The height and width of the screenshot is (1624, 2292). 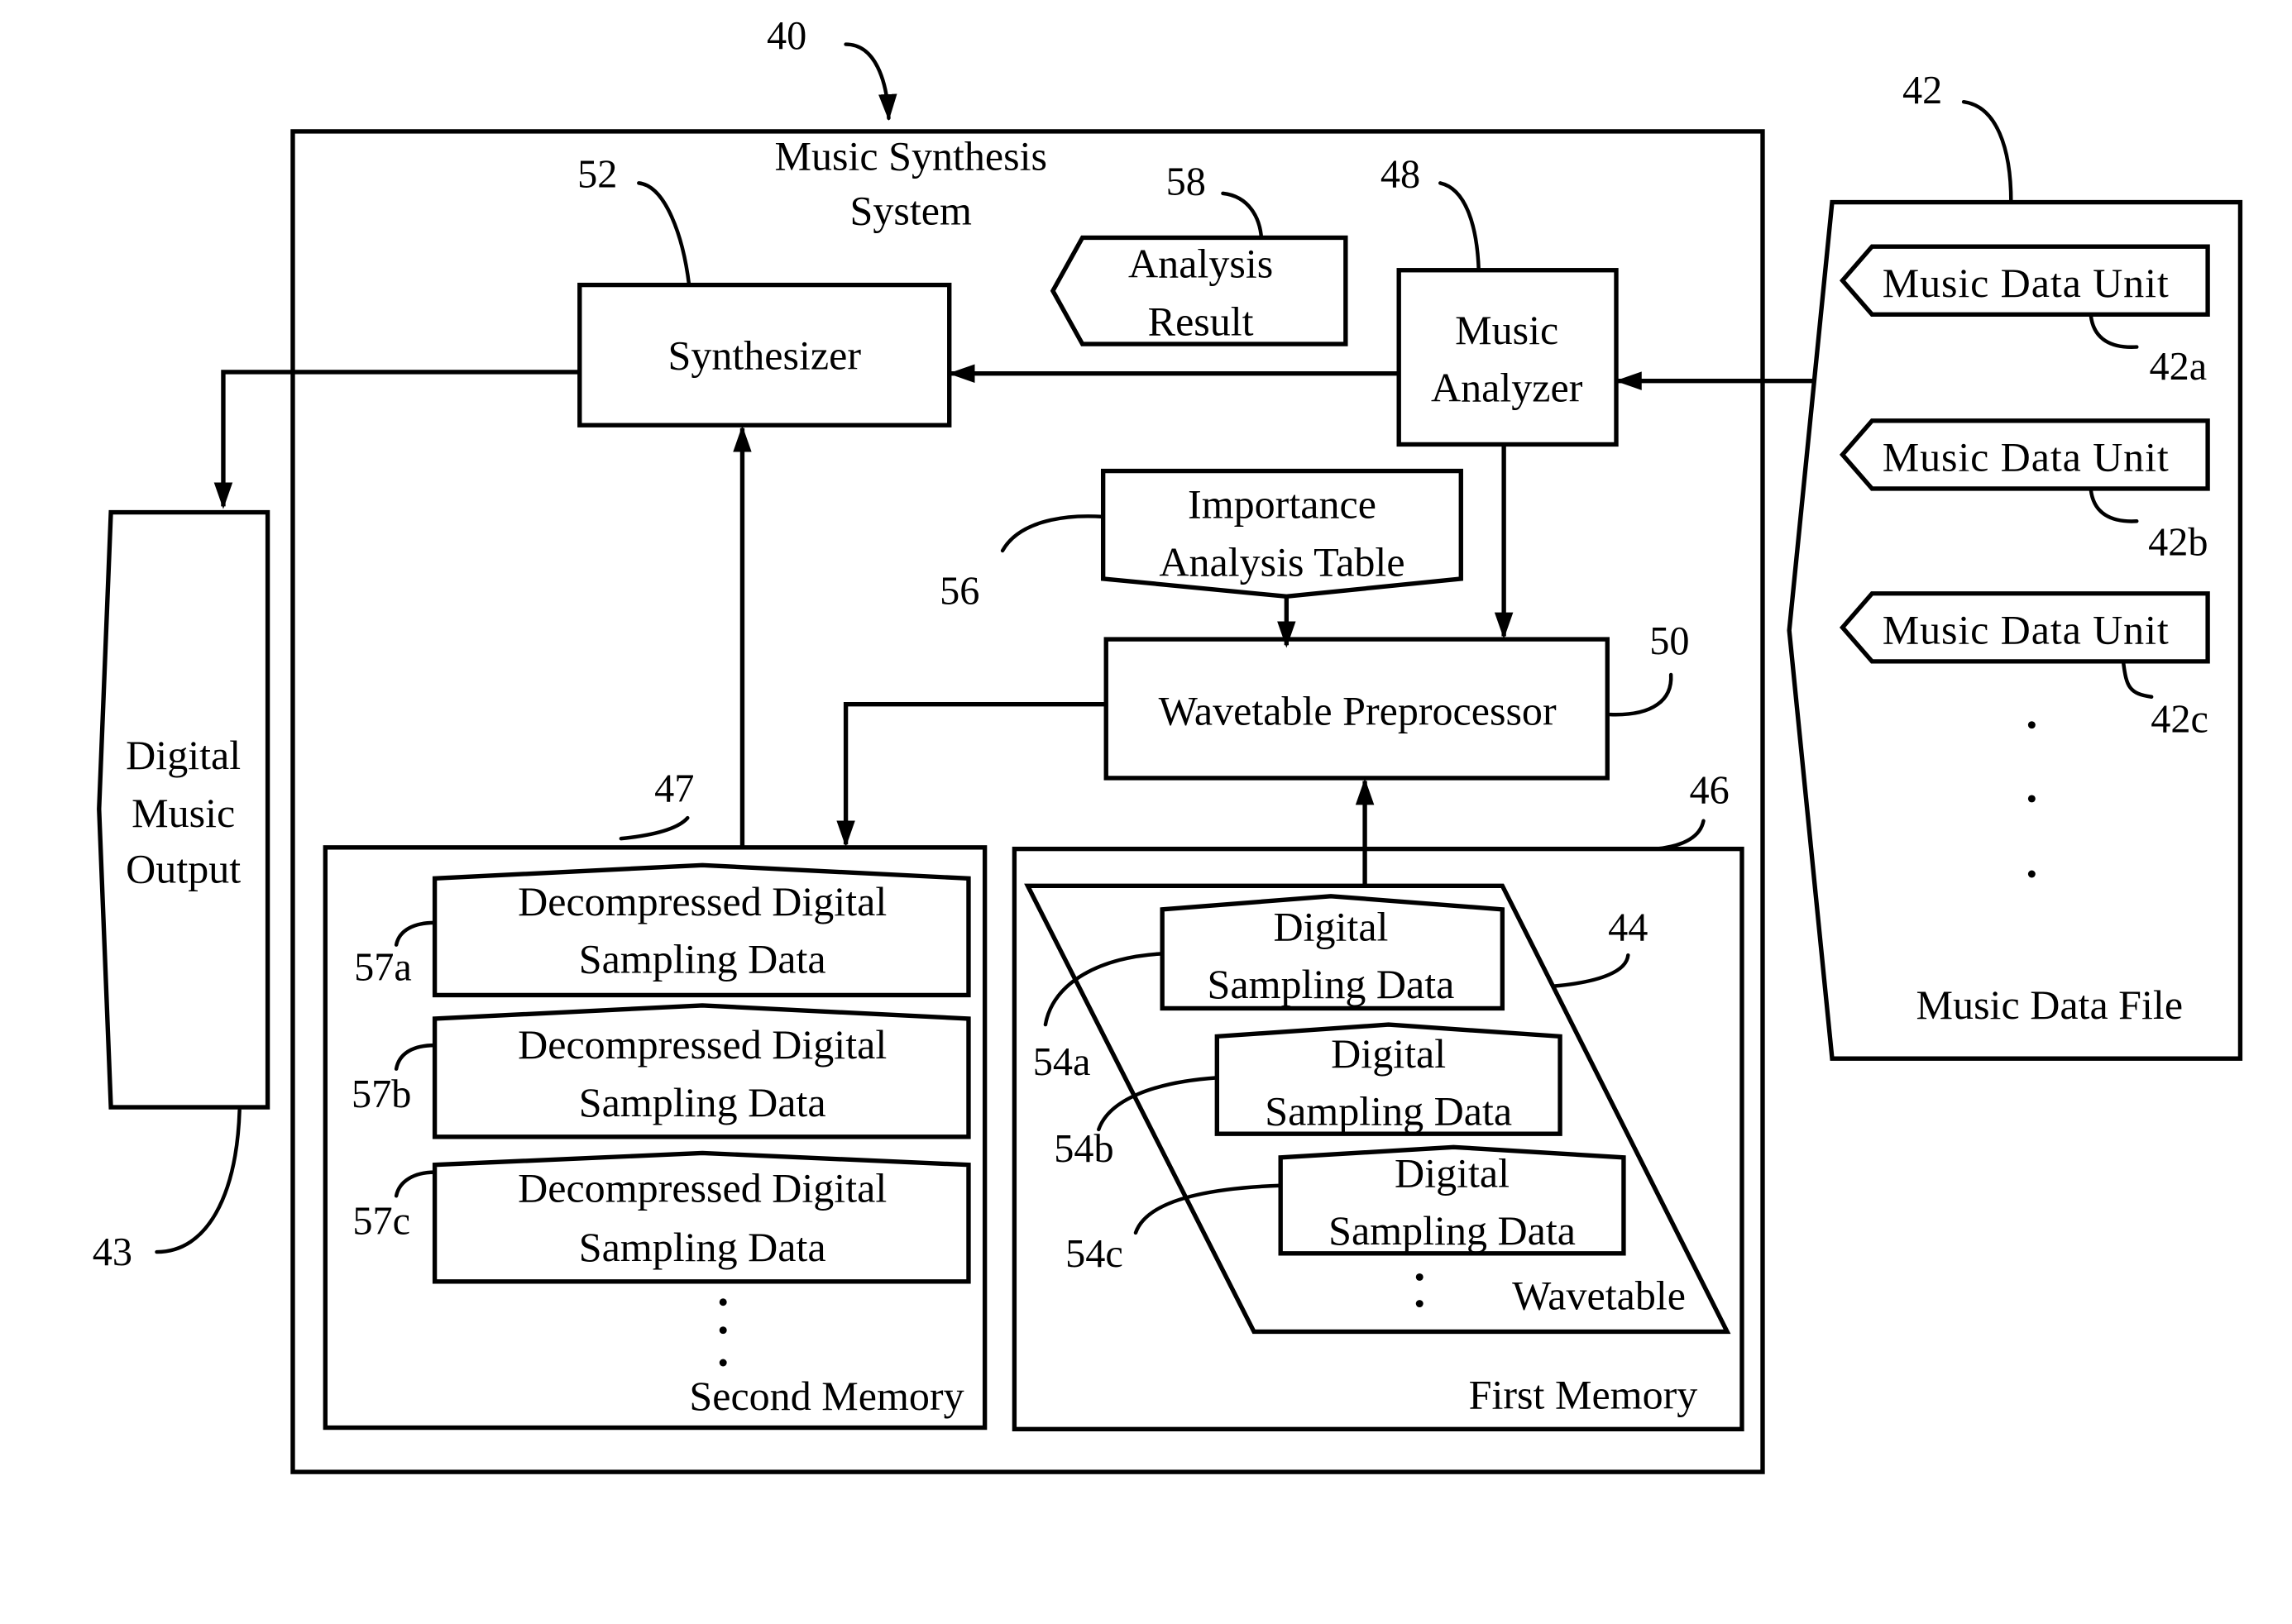 I want to click on music-analyzer-line2: Analyzer, so click(x=1507, y=388).